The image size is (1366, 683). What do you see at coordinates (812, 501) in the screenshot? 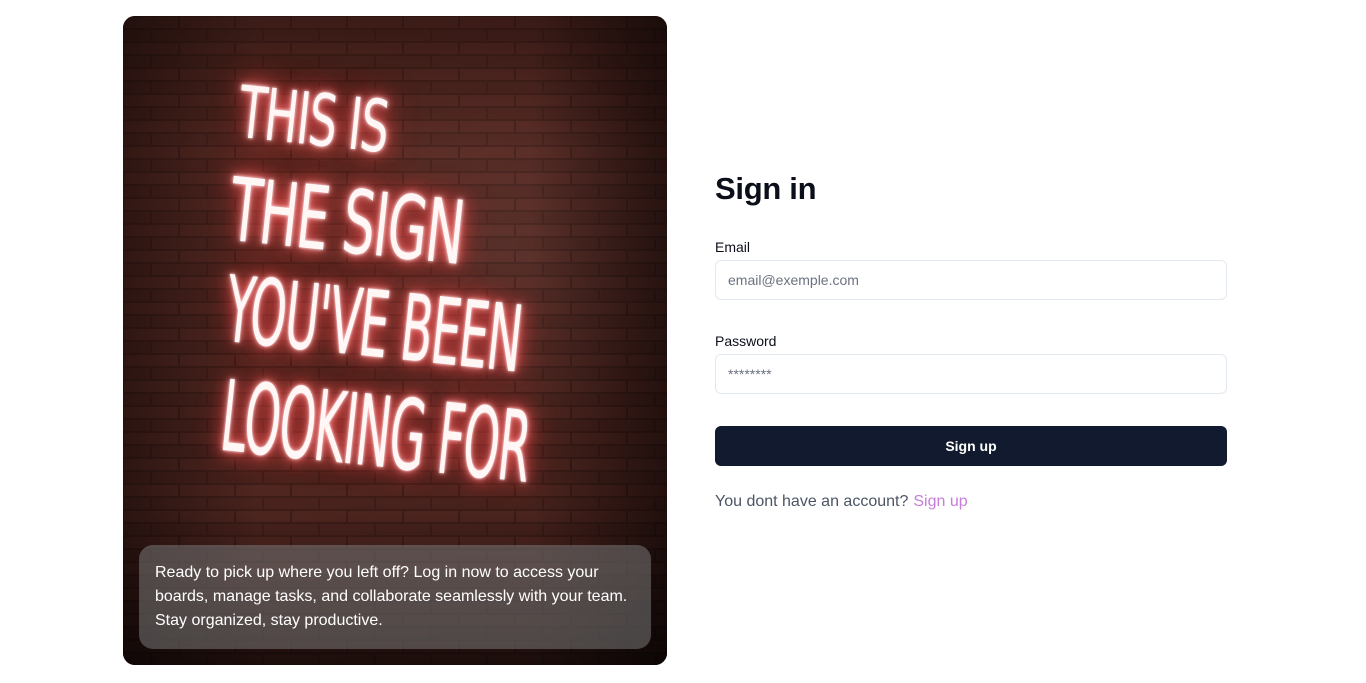
I see `sign-up-prompt-text: You dont have an account?` at bounding box center [812, 501].